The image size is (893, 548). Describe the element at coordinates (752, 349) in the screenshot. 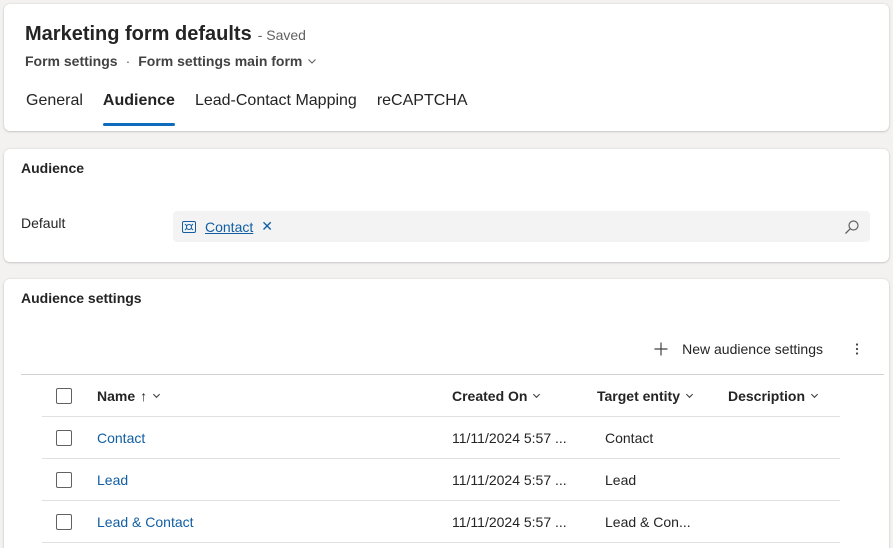

I see `new-audience-settings-label: New audience settings` at that location.